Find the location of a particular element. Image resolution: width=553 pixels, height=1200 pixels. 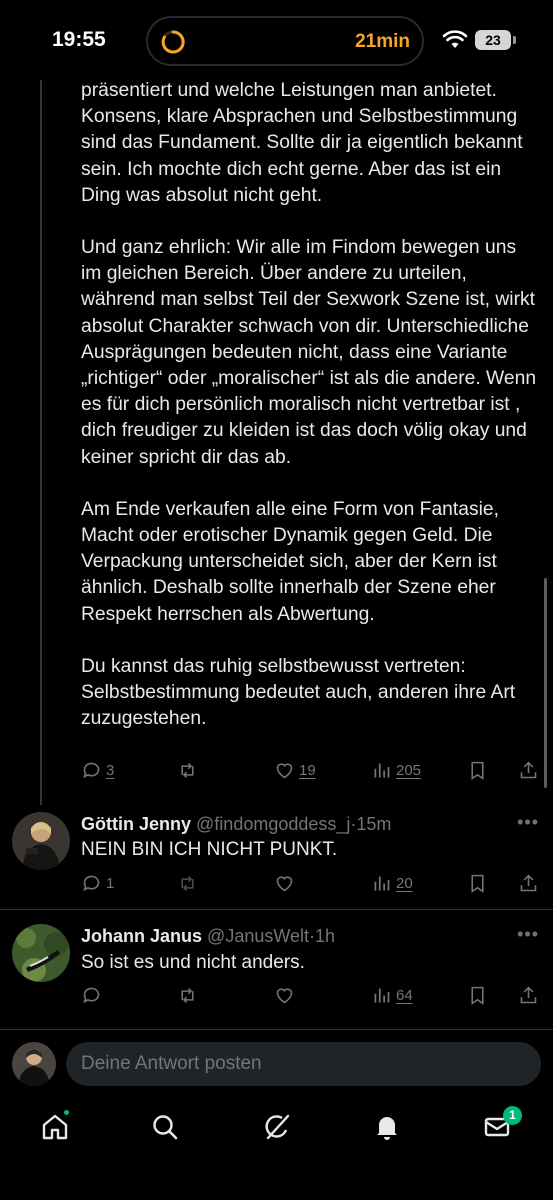

views-count: 20 is located at coordinates (404, 883).